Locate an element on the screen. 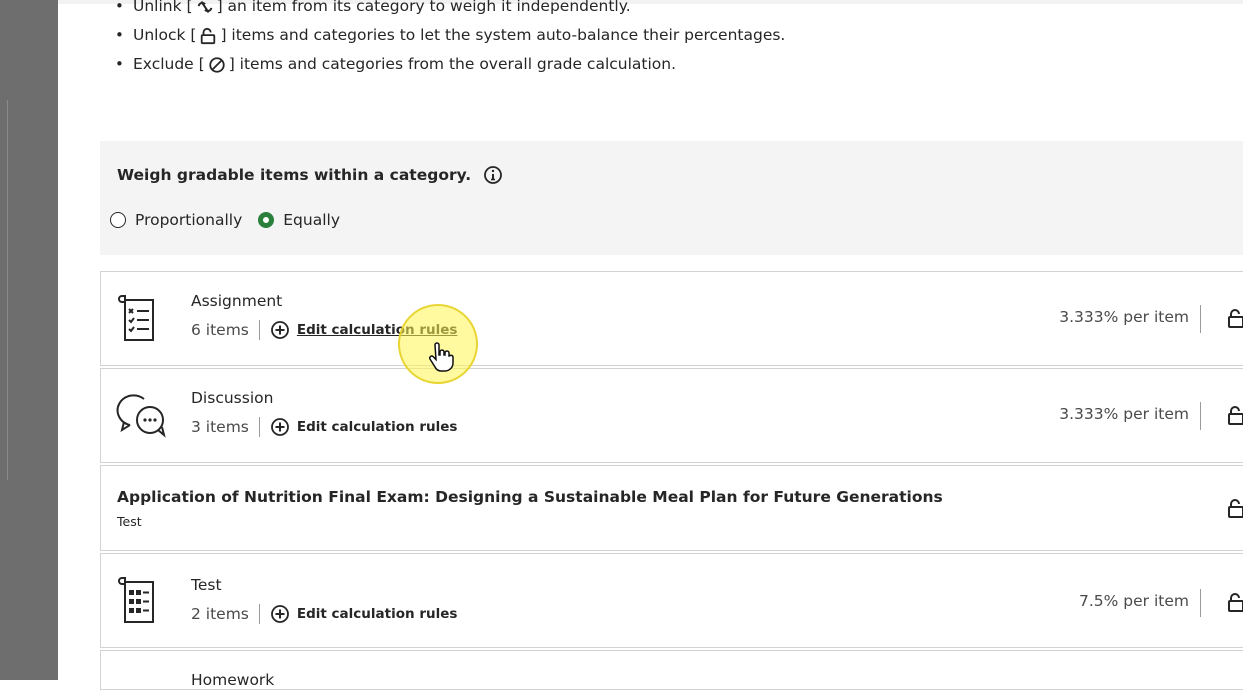  category-name: Test is located at coordinates (206, 585).